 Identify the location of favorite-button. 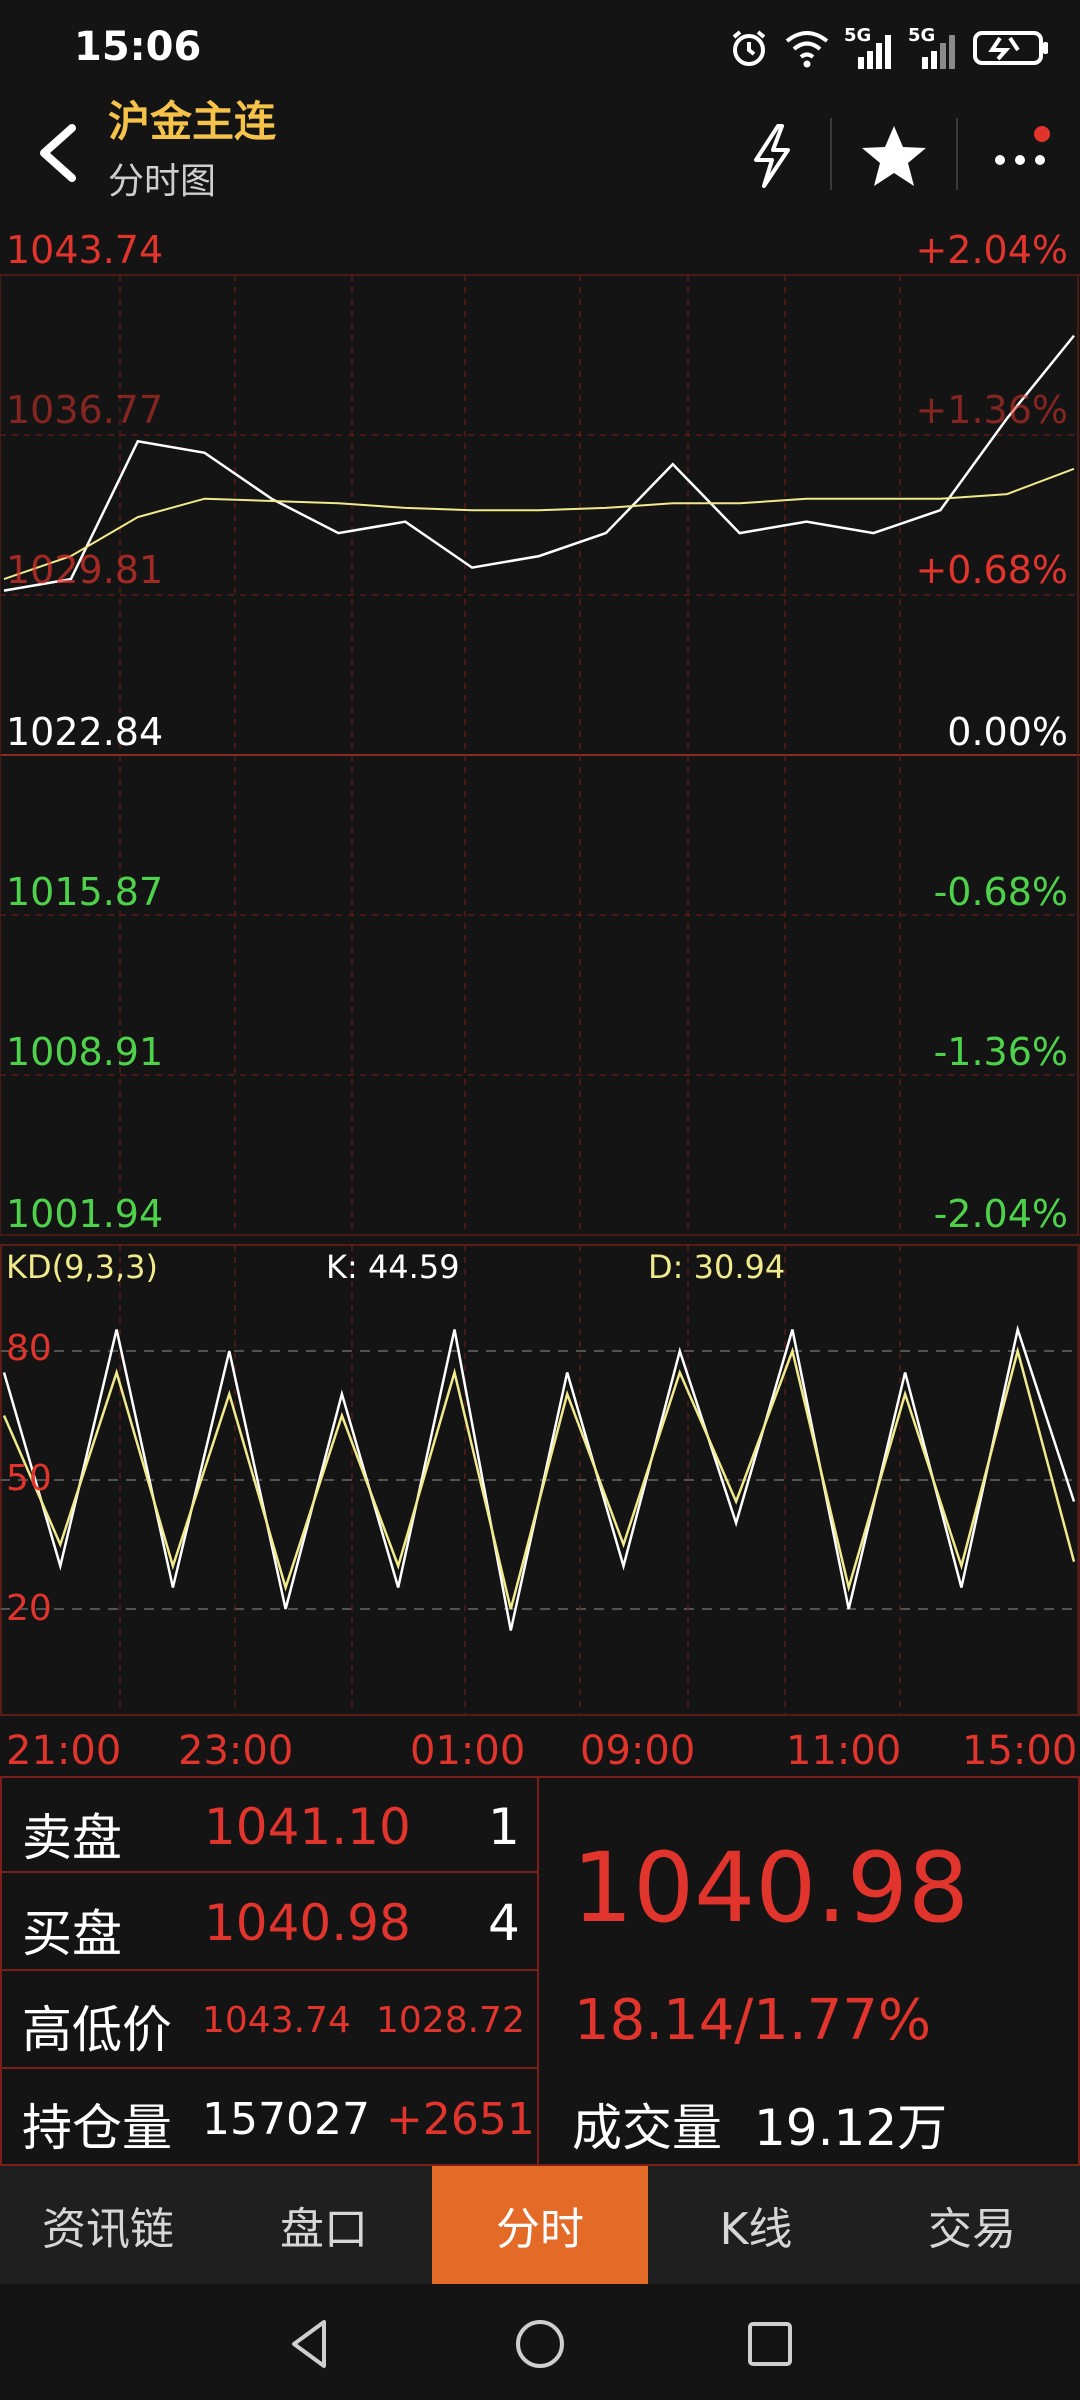
(894, 156).